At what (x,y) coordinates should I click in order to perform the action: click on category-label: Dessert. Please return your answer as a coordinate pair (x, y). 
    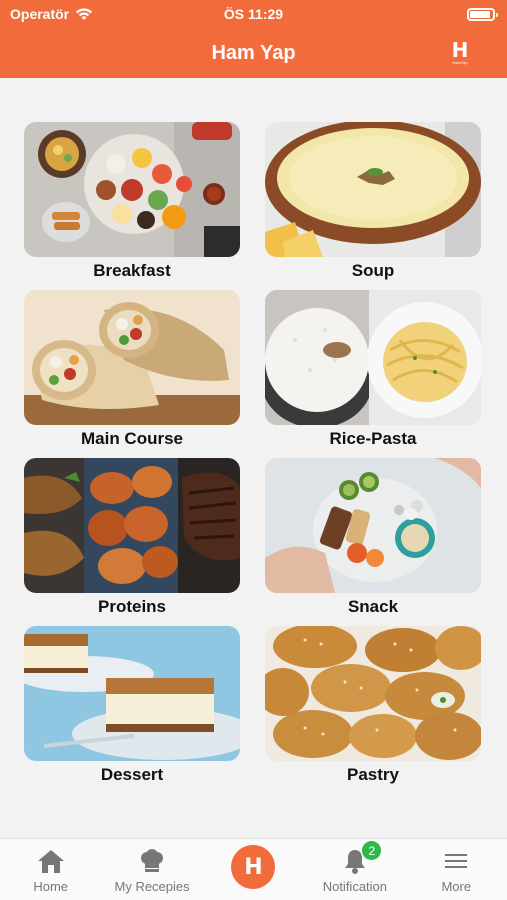
    Looking at the image, I should click on (132, 774).